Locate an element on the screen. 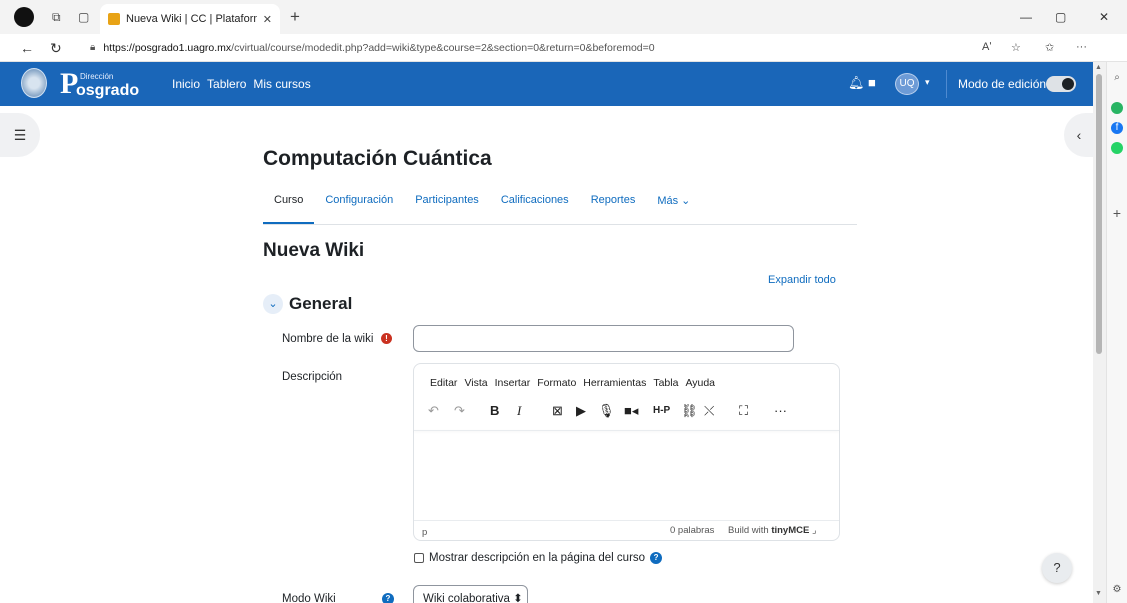 This screenshot has width=1127, height=603. editor-menu-ayuda: Ayuda is located at coordinates (700, 383).